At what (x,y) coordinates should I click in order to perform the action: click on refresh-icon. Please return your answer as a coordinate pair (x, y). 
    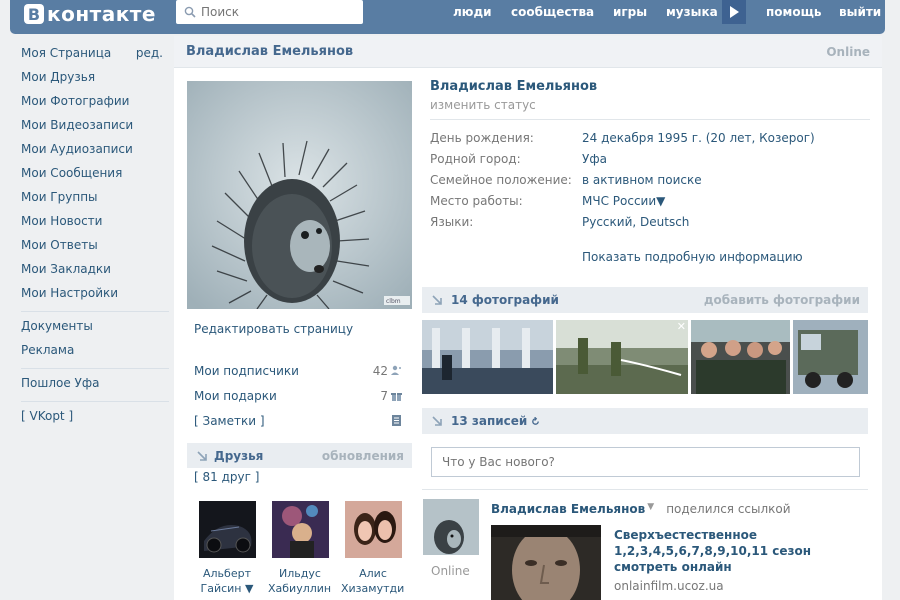
    Looking at the image, I should click on (535, 421).